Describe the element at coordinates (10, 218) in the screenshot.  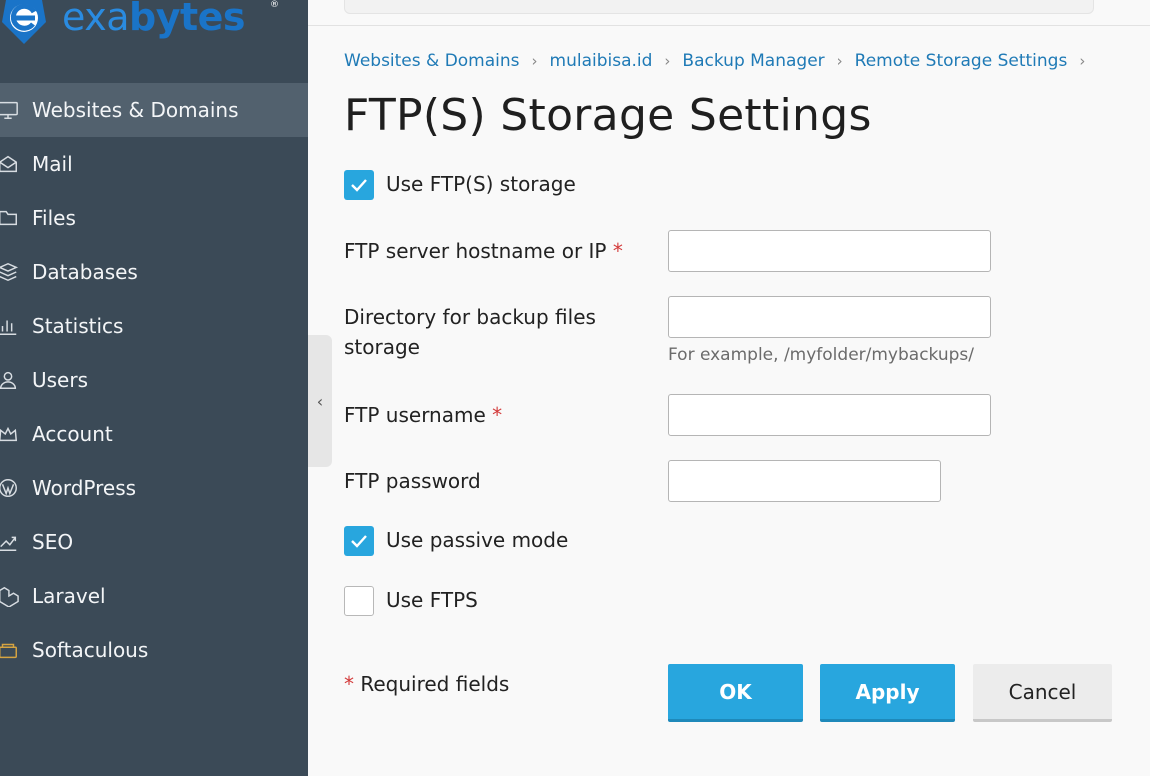
I see `folder-icon` at that location.